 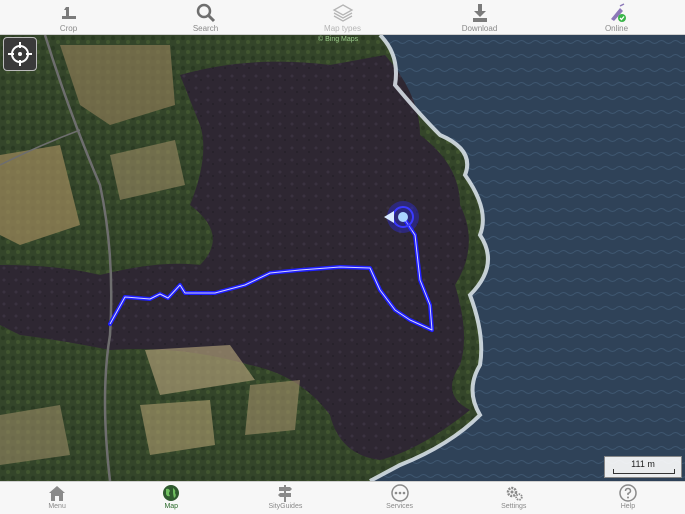 I want to click on globe-icon, so click(x=171, y=493).